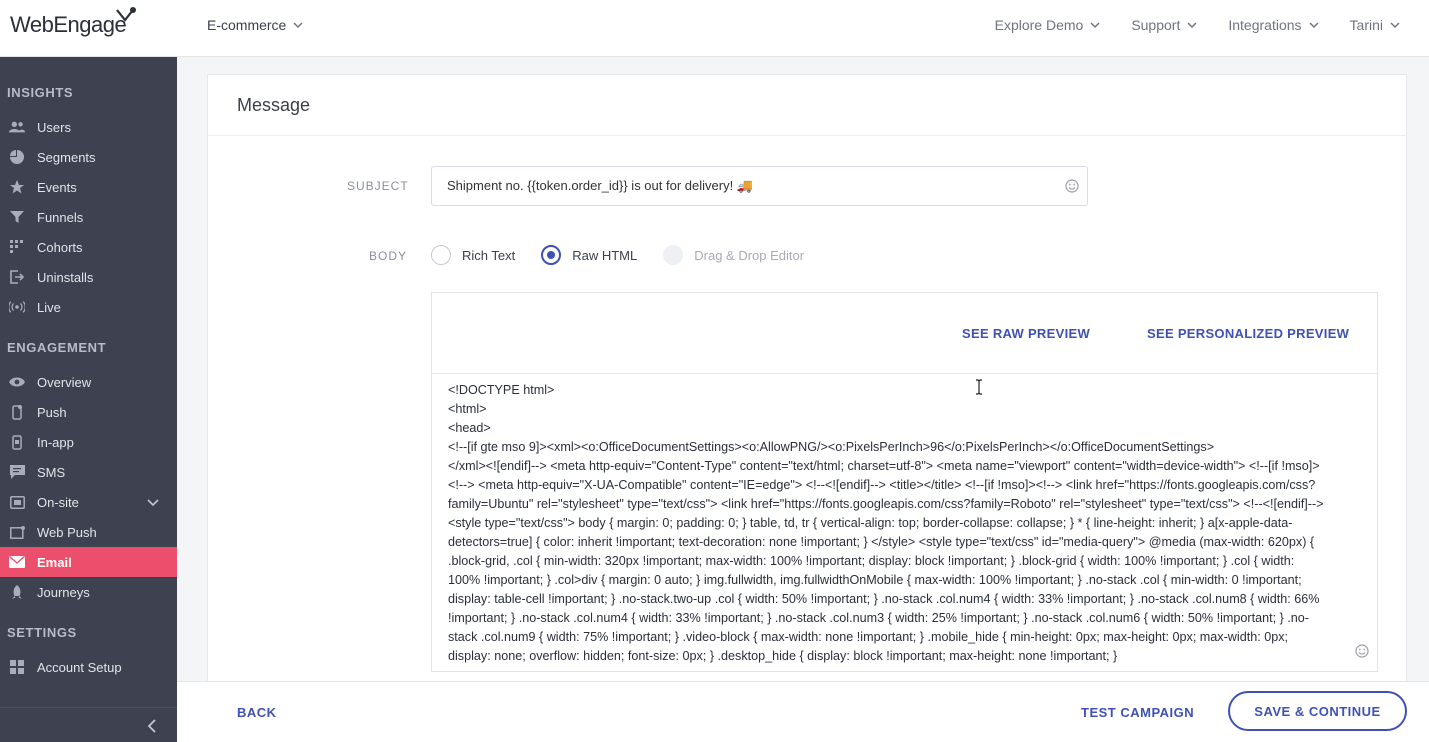 Image resolution: width=1429 pixels, height=742 pixels. What do you see at coordinates (257, 712) in the screenshot?
I see `back-button: BACK` at bounding box center [257, 712].